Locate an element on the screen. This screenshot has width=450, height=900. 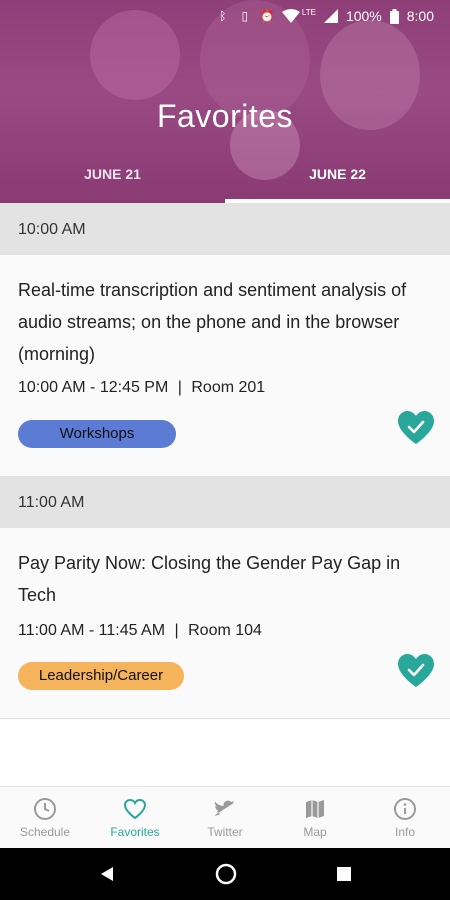
home-icon is located at coordinates (226, 874).